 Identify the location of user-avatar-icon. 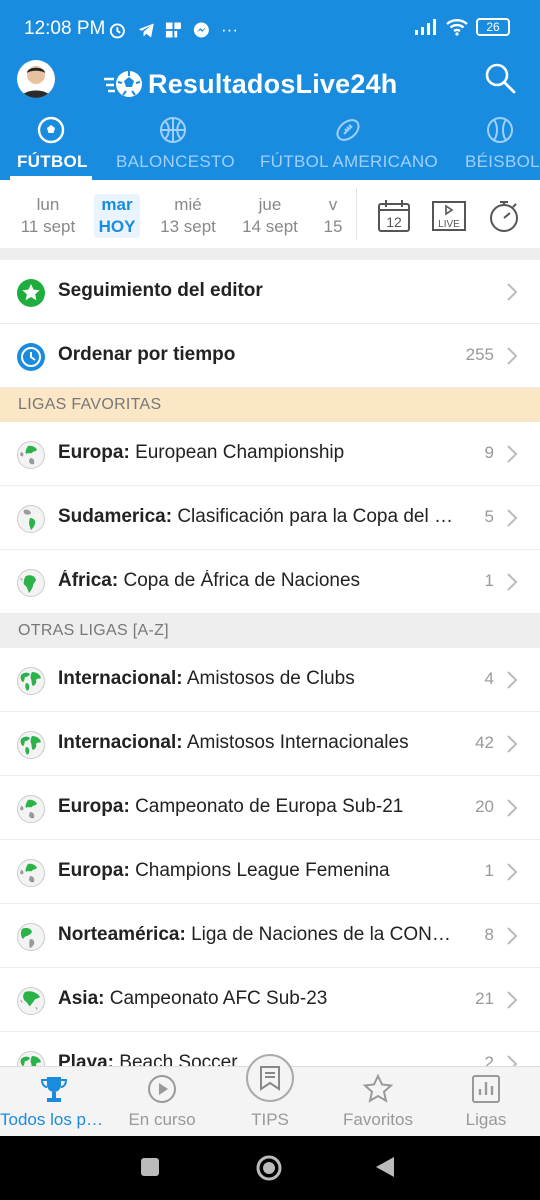
(36, 82).